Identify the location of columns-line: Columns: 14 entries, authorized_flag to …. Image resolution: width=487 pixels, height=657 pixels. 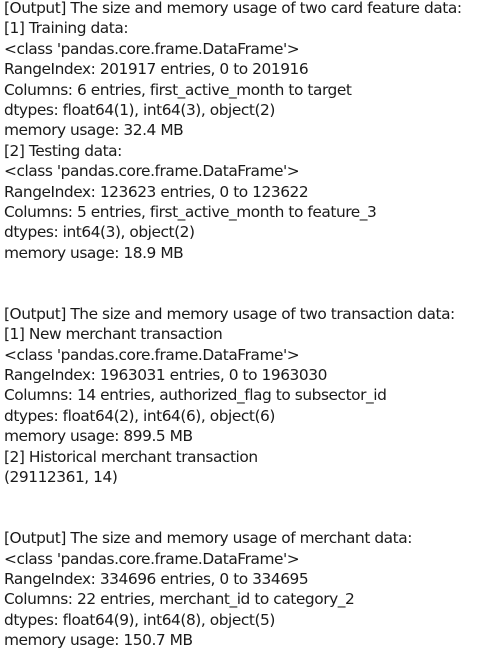
(195, 395).